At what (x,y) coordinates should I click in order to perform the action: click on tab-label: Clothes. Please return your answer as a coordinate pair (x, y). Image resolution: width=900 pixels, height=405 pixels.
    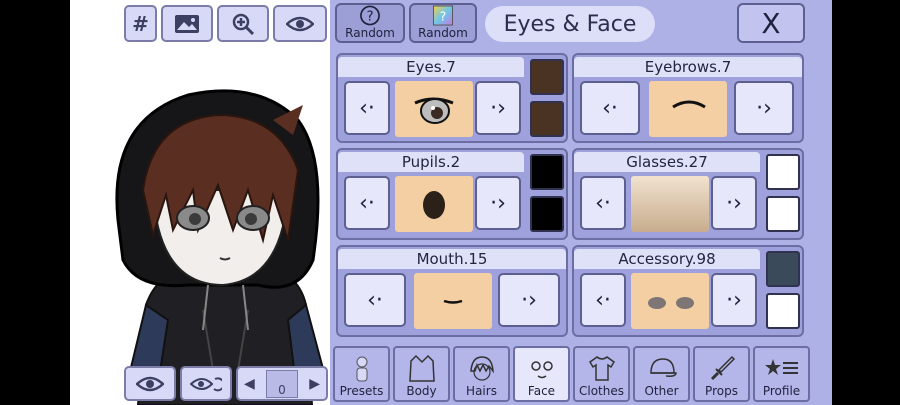
    Looking at the image, I should click on (601, 391).